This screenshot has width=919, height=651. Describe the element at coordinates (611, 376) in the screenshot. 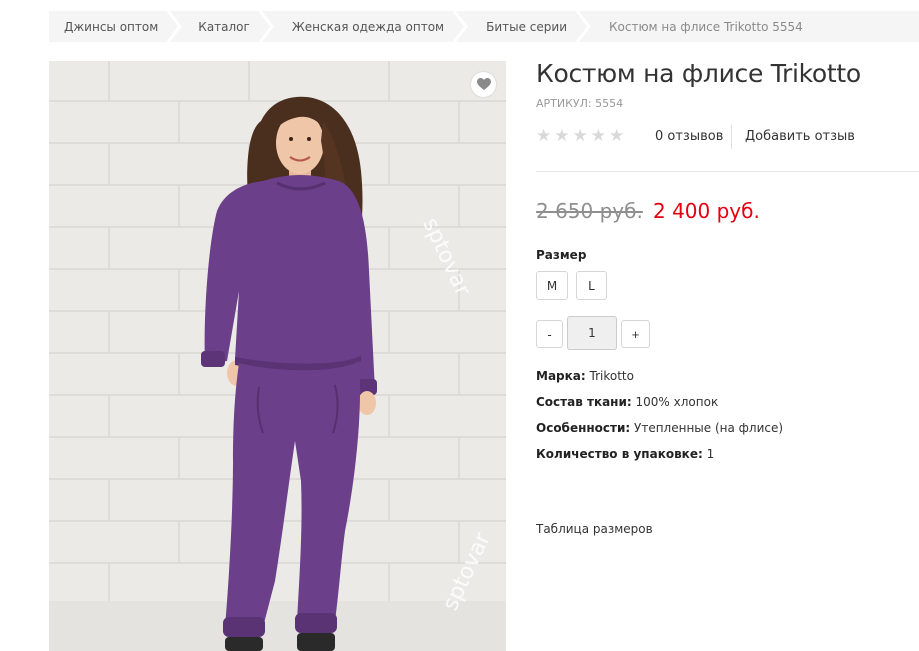

I see `property-value: Trikotto` at that location.